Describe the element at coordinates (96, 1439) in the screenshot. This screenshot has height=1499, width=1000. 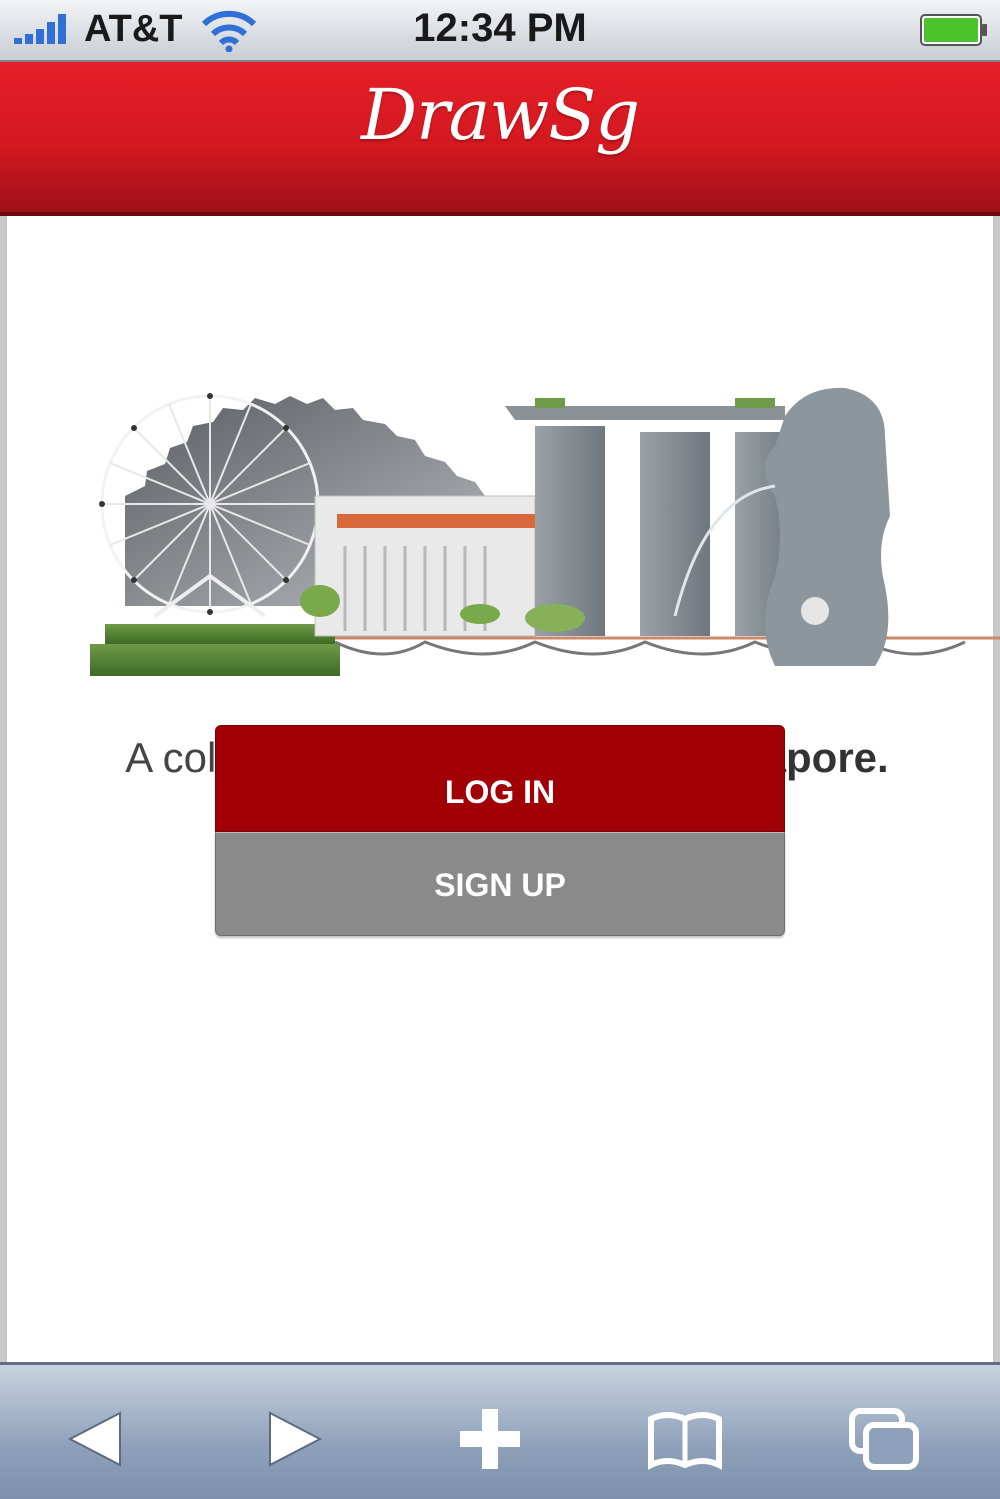
I see `back-icon` at that location.